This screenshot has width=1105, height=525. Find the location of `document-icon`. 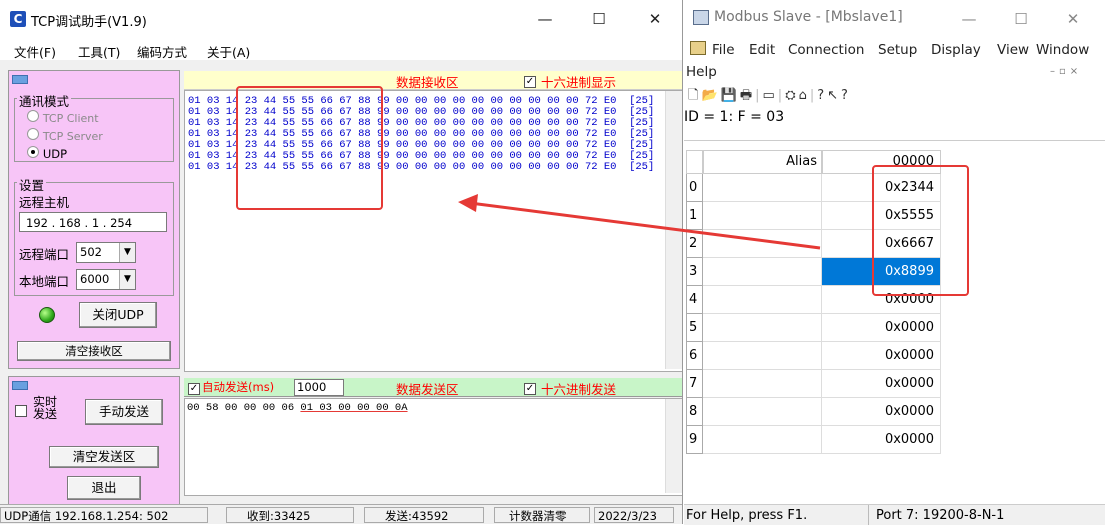

document-icon is located at coordinates (698, 48).